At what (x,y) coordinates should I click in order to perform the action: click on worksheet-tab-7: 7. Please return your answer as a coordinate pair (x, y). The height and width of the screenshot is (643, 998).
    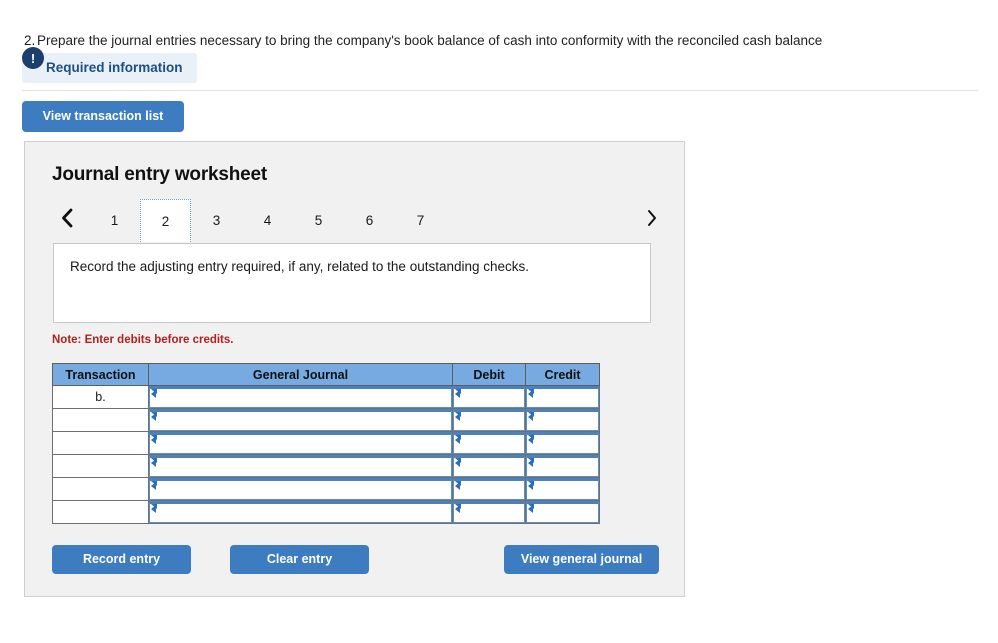
    Looking at the image, I should click on (420, 220).